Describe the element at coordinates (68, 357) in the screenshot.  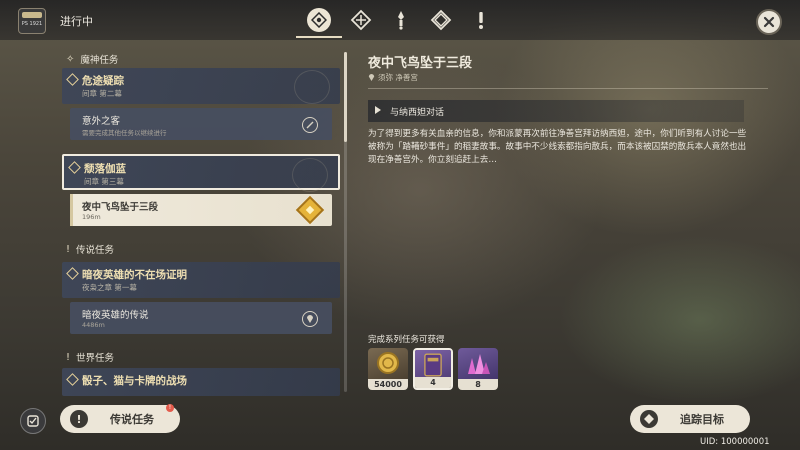
I see `world-section-icon: !` at that location.